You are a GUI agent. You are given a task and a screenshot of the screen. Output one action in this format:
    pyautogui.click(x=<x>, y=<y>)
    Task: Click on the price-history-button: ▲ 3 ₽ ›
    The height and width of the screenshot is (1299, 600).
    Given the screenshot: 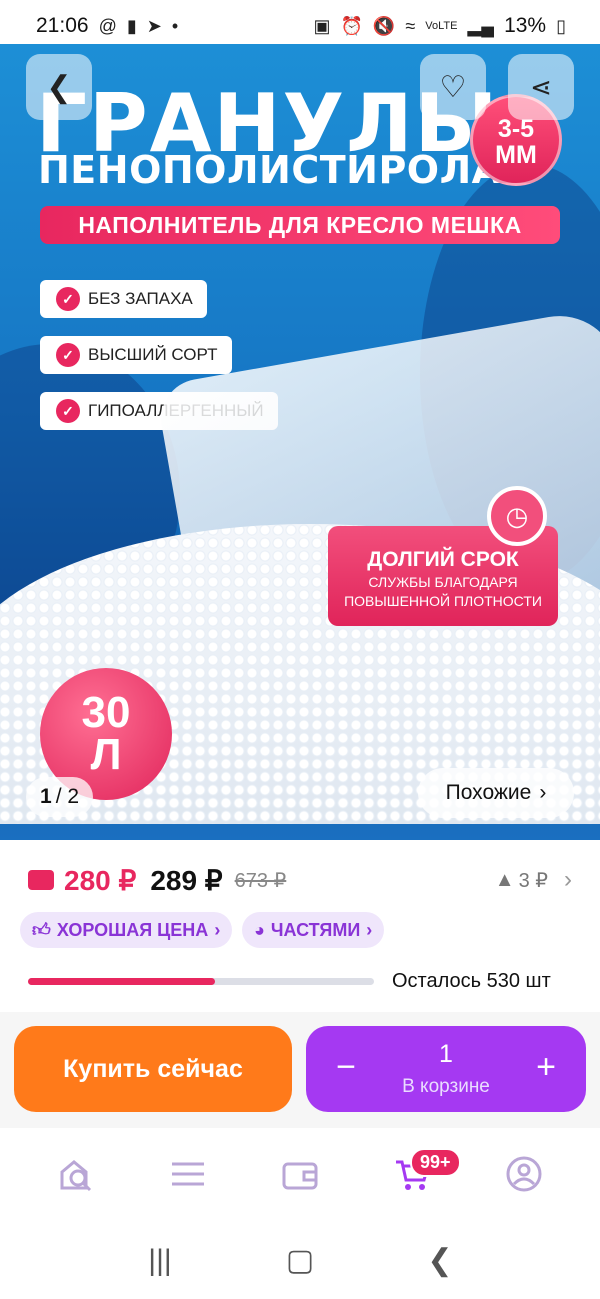 What is the action you would take?
    pyautogui.click(x=533, y=880)
    